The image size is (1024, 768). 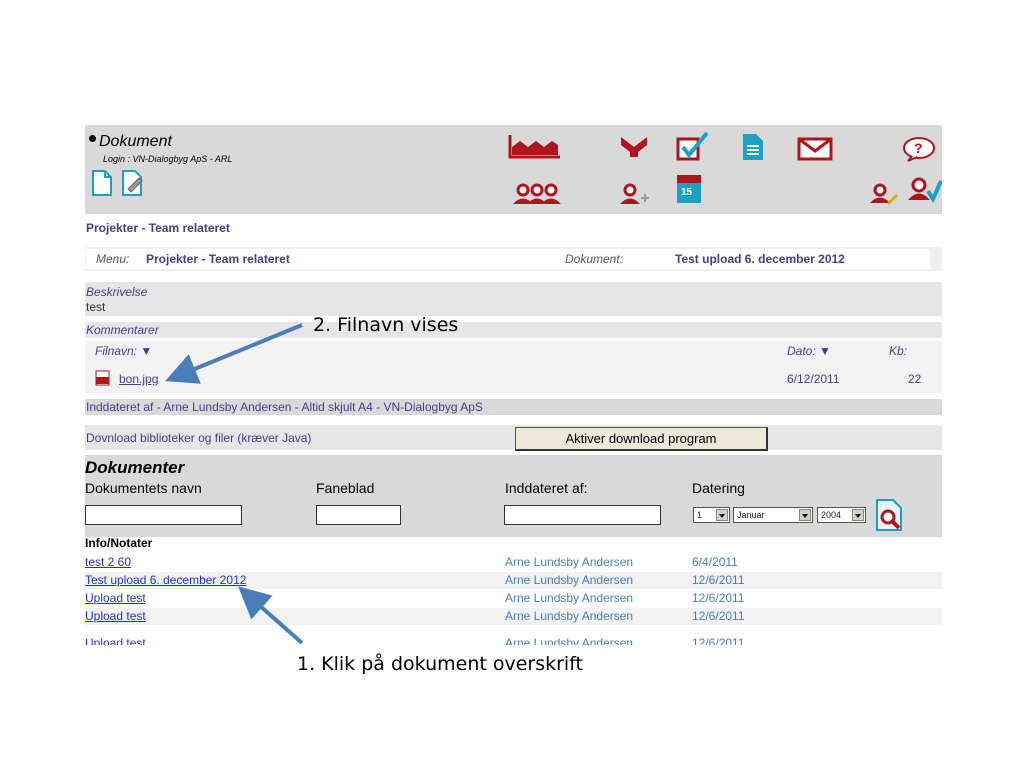 I want to click on annotation-arrows, so click(x=234, y=484).